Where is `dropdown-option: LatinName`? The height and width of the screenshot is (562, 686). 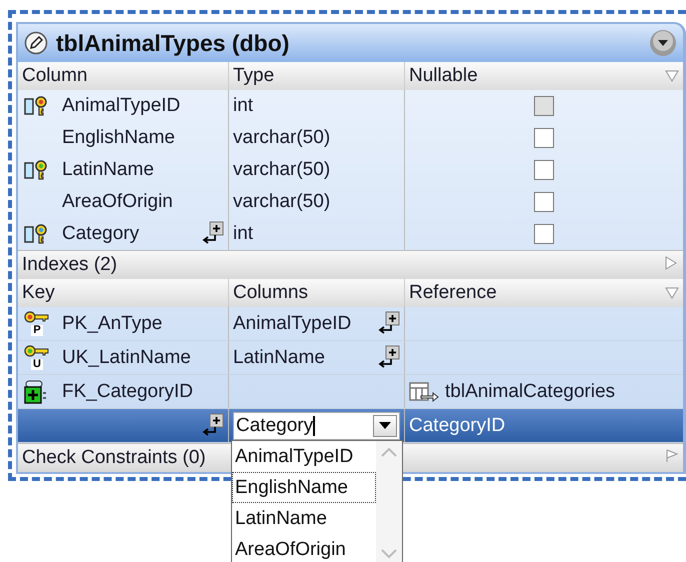 dropdown-option: LatinName is located at coordinates (304, 518).